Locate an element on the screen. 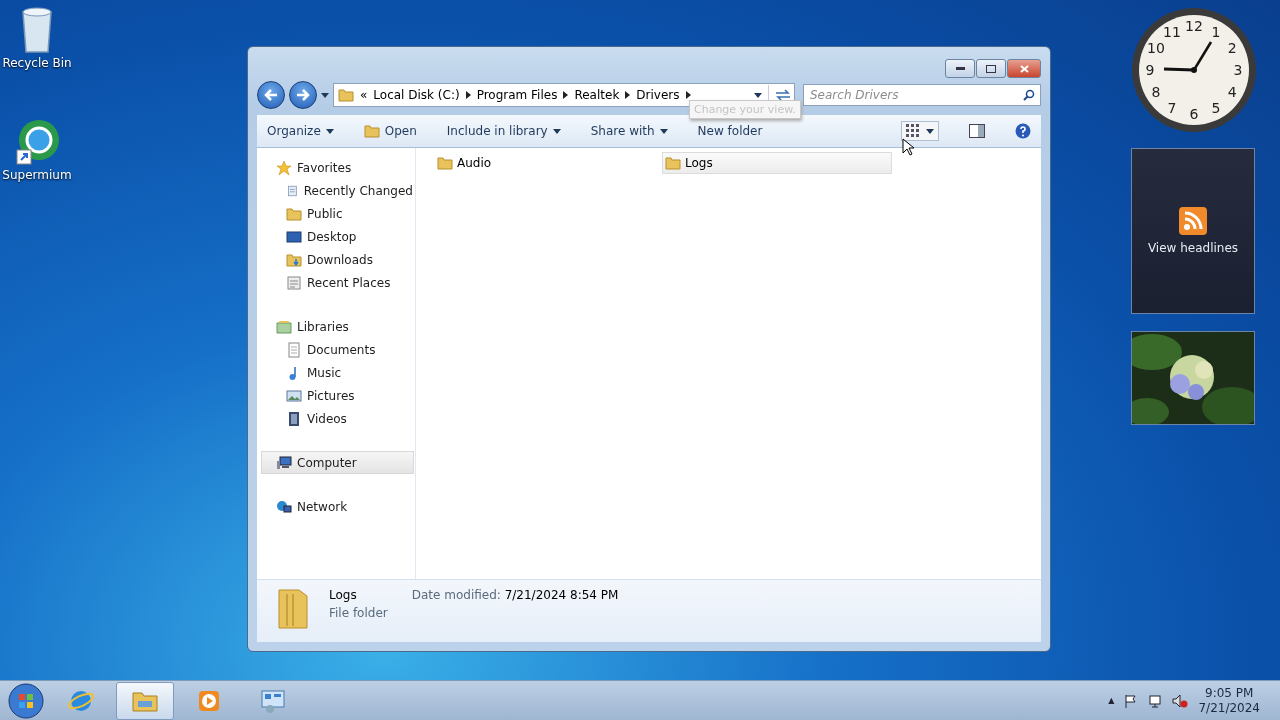  toolbar-menu-button: Organize is located at coordinates (300, 131).